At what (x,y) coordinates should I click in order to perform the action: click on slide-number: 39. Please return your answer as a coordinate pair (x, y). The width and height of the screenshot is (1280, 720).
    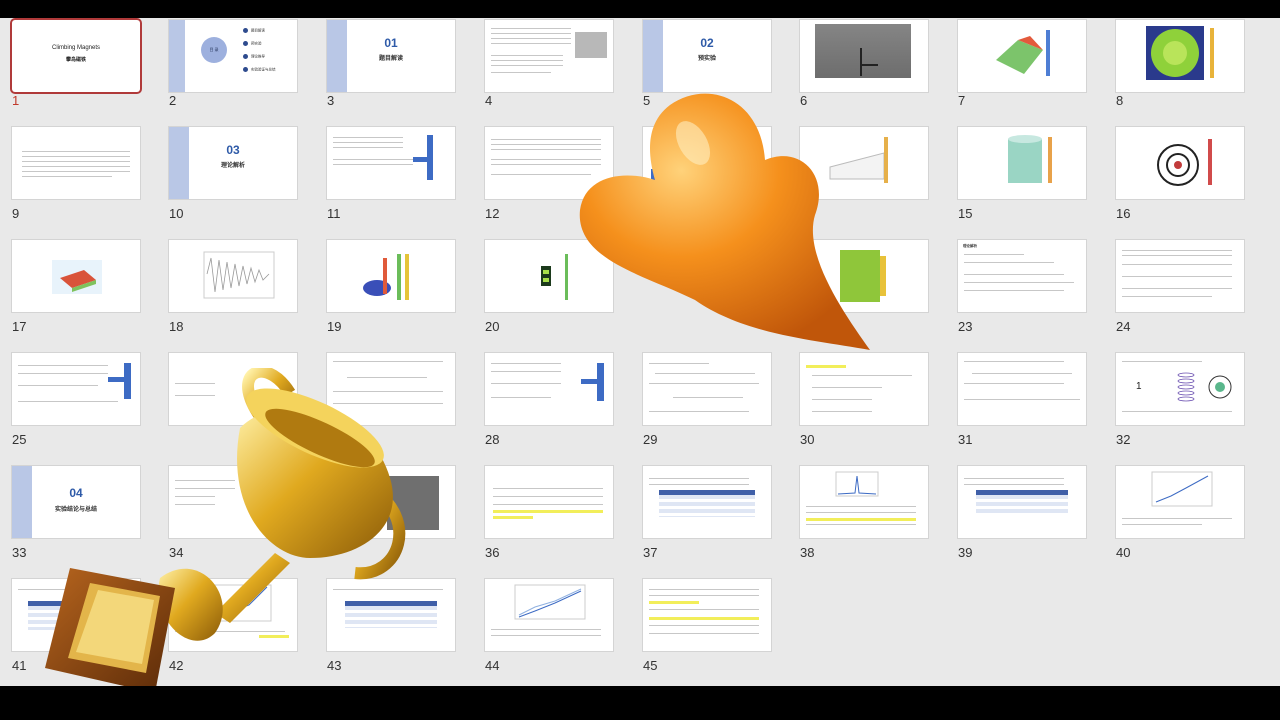
    Looking at the image, I should click on (965, 552).